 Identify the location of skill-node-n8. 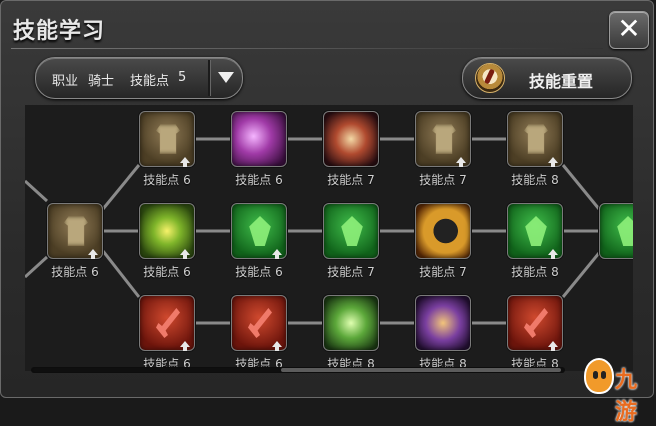
(351, 231).